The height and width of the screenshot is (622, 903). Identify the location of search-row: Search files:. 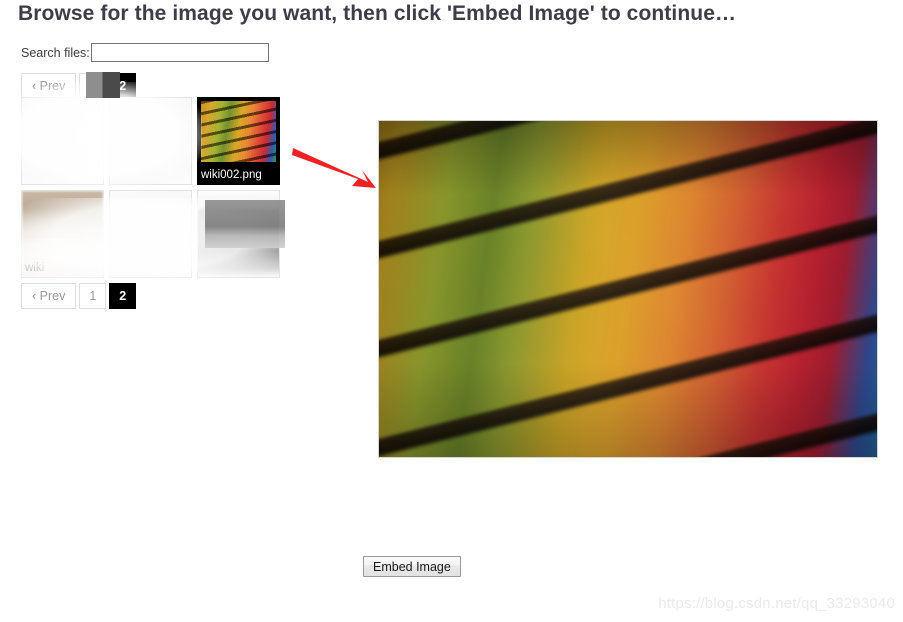
(145, 52).